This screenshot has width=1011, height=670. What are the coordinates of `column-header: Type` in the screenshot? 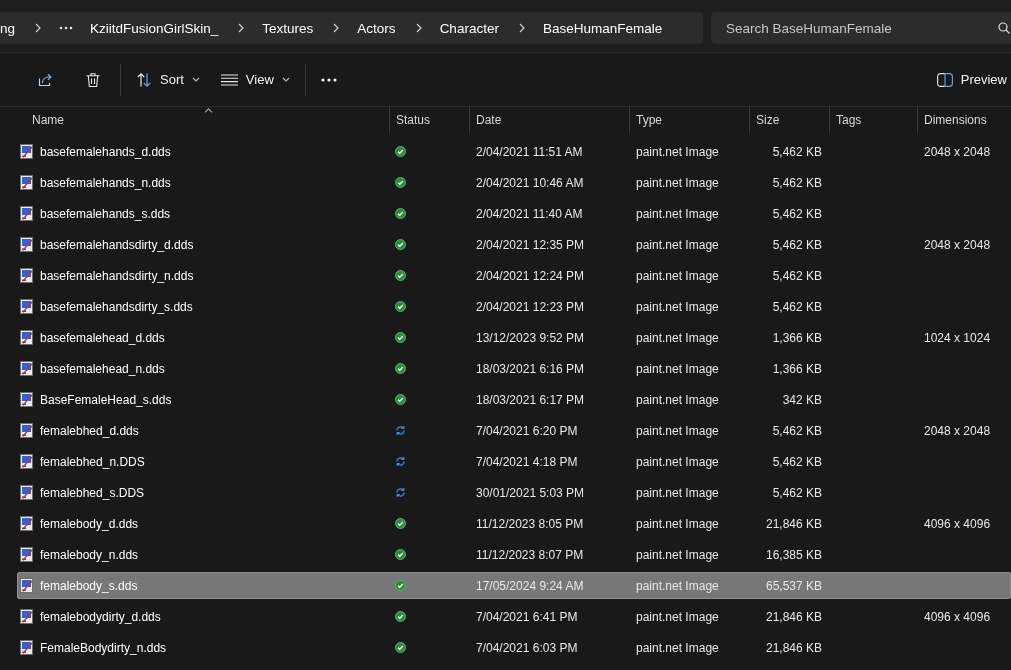 It's located at (689, 120).